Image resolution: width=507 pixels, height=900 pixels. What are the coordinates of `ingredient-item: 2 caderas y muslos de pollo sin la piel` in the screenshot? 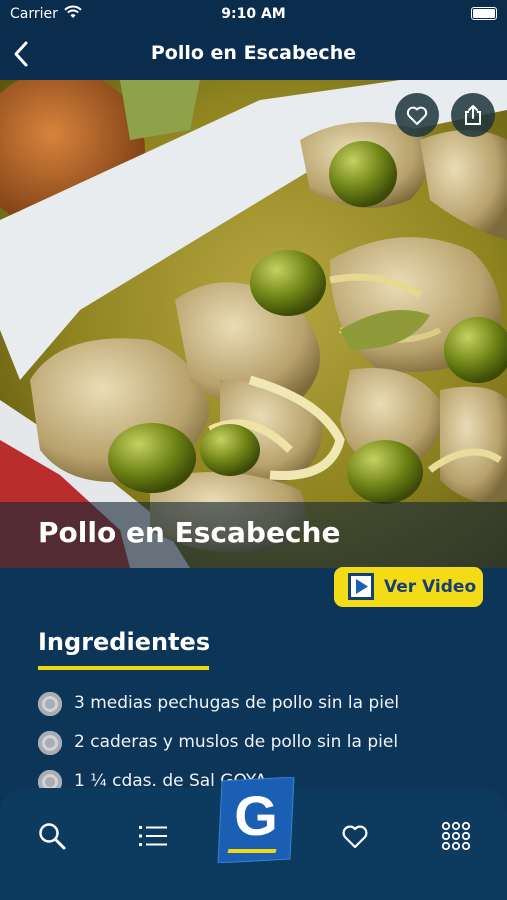 It's located at (268, 743).